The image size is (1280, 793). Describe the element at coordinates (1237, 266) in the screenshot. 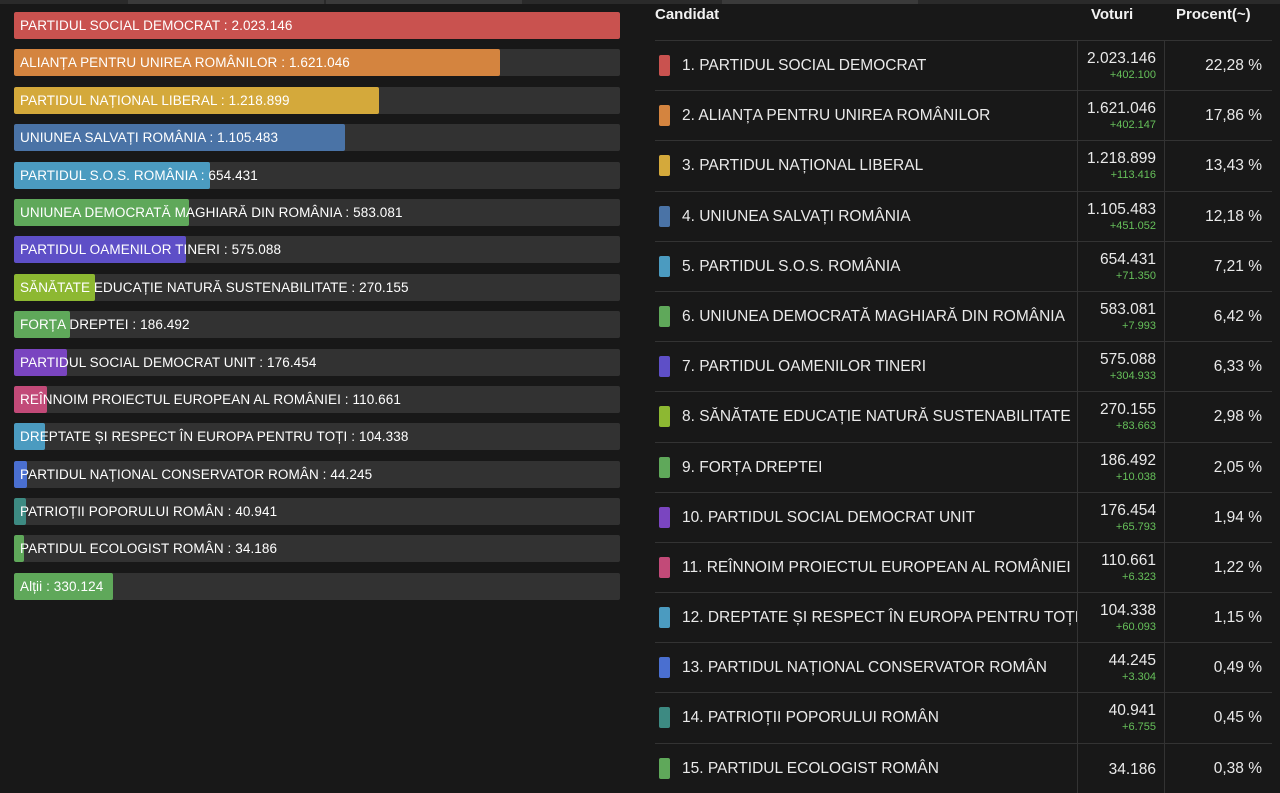

I see `percent-value: 7,21 %` at that location.